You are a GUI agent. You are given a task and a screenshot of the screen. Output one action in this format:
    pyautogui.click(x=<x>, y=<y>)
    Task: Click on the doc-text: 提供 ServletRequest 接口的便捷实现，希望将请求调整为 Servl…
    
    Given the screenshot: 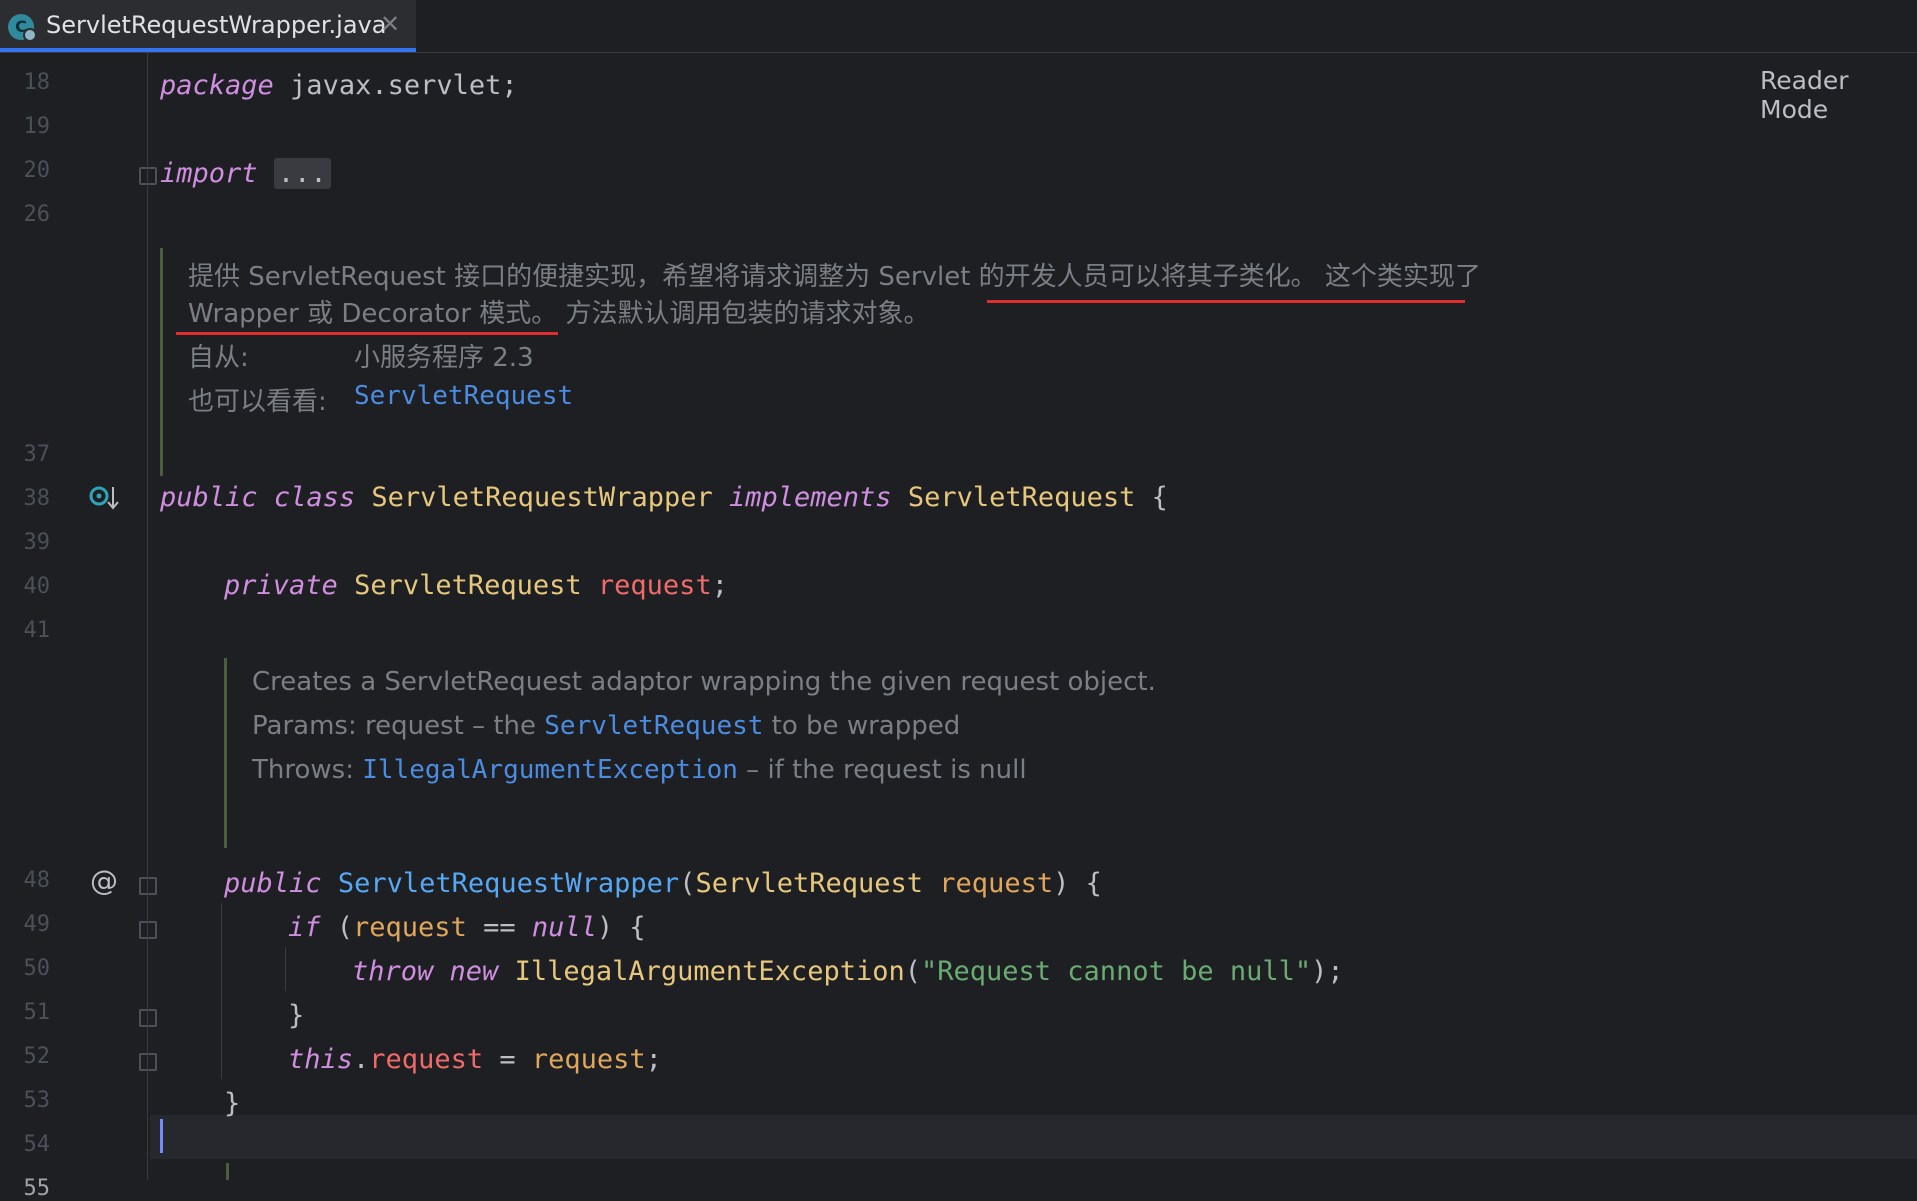 What is the action you would take?
    pyautogui.click(x=834, y=277)
    